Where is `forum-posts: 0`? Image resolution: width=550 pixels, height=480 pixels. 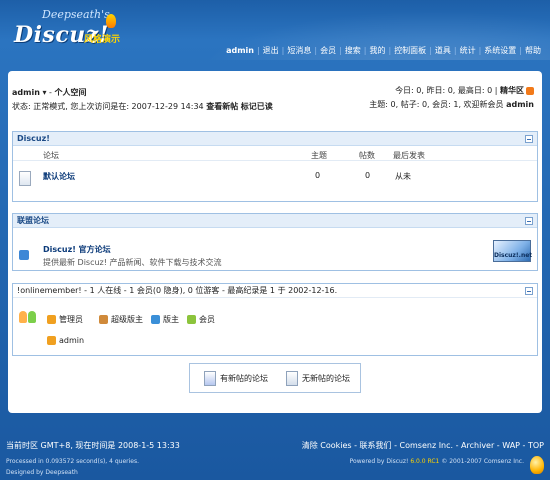 forum-posts: 0 is located at coordinates (368, 175).